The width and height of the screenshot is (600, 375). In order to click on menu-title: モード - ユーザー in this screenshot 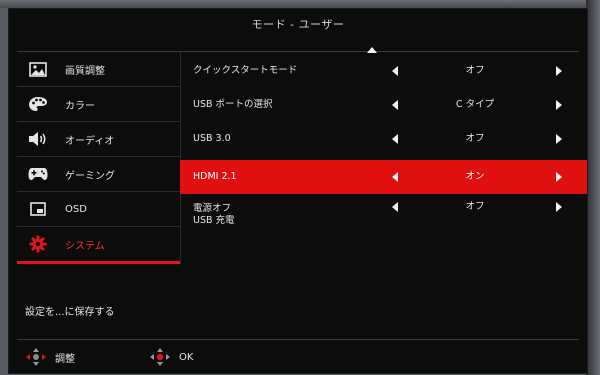, I will do `click(298, 24)`.